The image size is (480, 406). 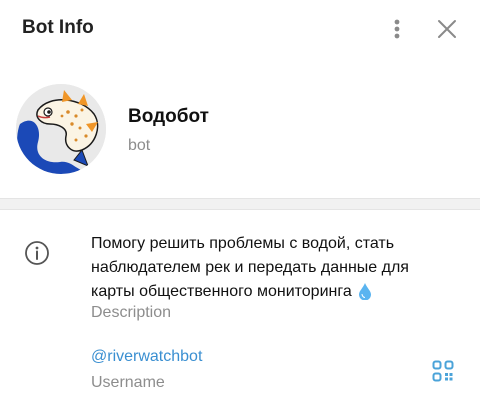 What do you see at coordinates (37, 253) in the screenshot?
I see `info-icon` at bounding box center [37, 253].